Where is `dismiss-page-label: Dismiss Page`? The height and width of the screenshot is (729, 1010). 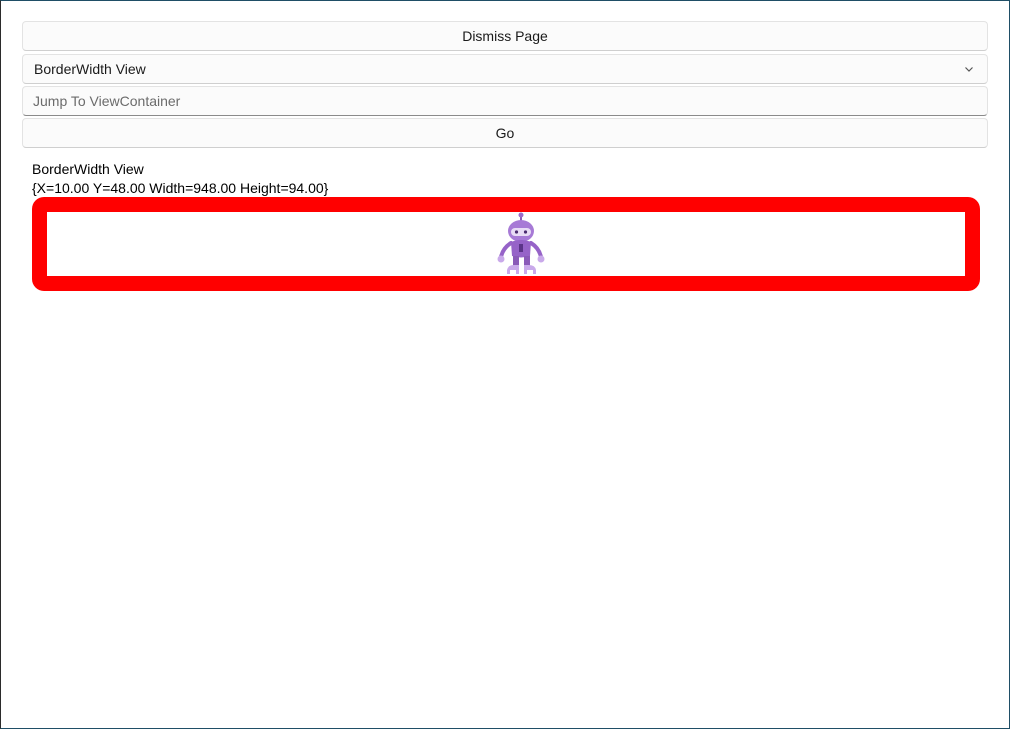 dismiss-page-label: Dismiss Page is located at coordinates (505, 36).